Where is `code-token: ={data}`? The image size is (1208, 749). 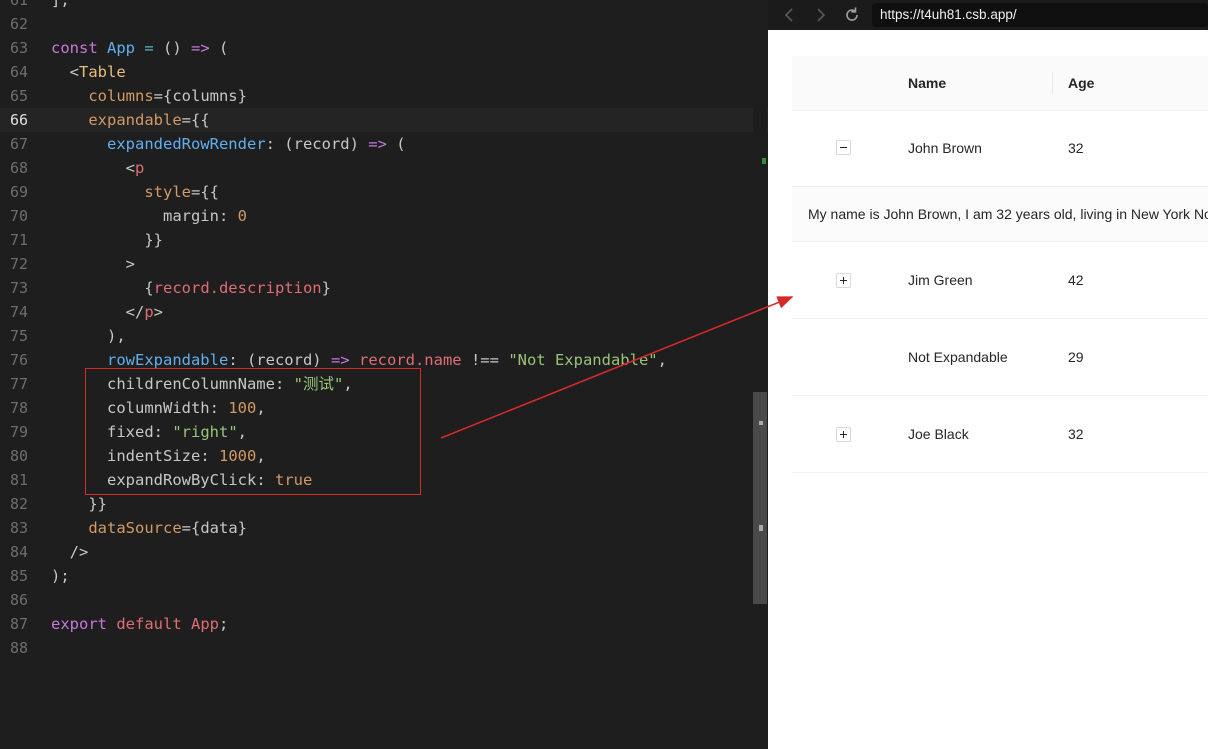
code-token: ={data} is located at coordinates (214, 528).